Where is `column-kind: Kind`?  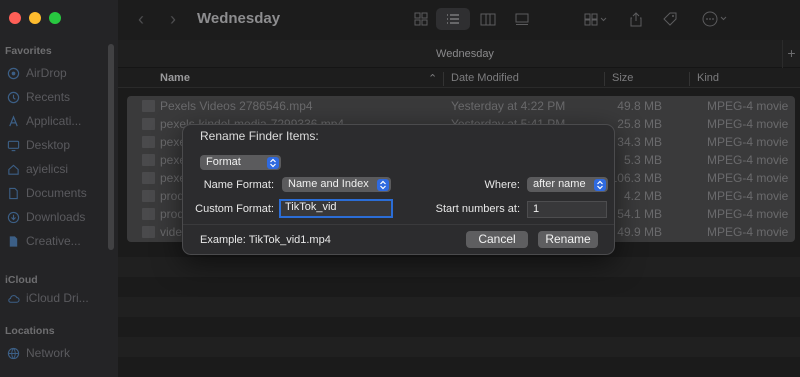
column-kind: Kind is located at coordinates (708, 78).